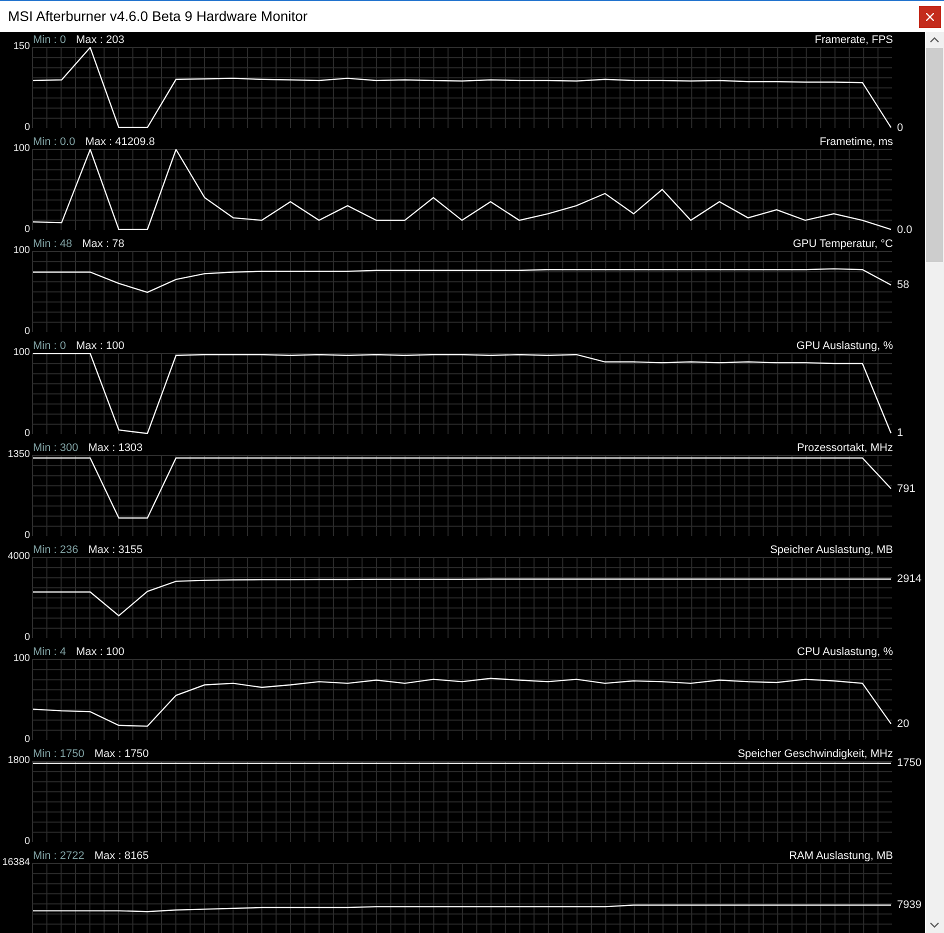 This screenshot has width=944, height=933. What do you see at coordinates (121, 754) in the screenshot?
I see `max-value: Max : 1750` at bounding box center [121, 754].